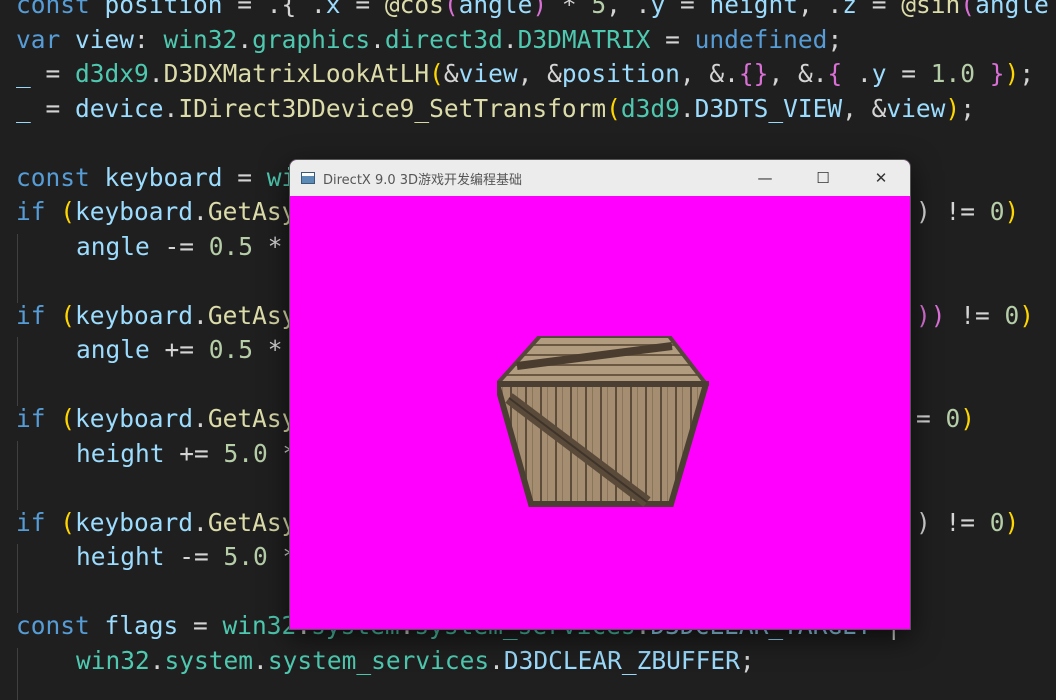 The image size is (1056, 700). Describe the element at coordinates (599, 9) in the screenshot. I see `code-token: 5` at that location.